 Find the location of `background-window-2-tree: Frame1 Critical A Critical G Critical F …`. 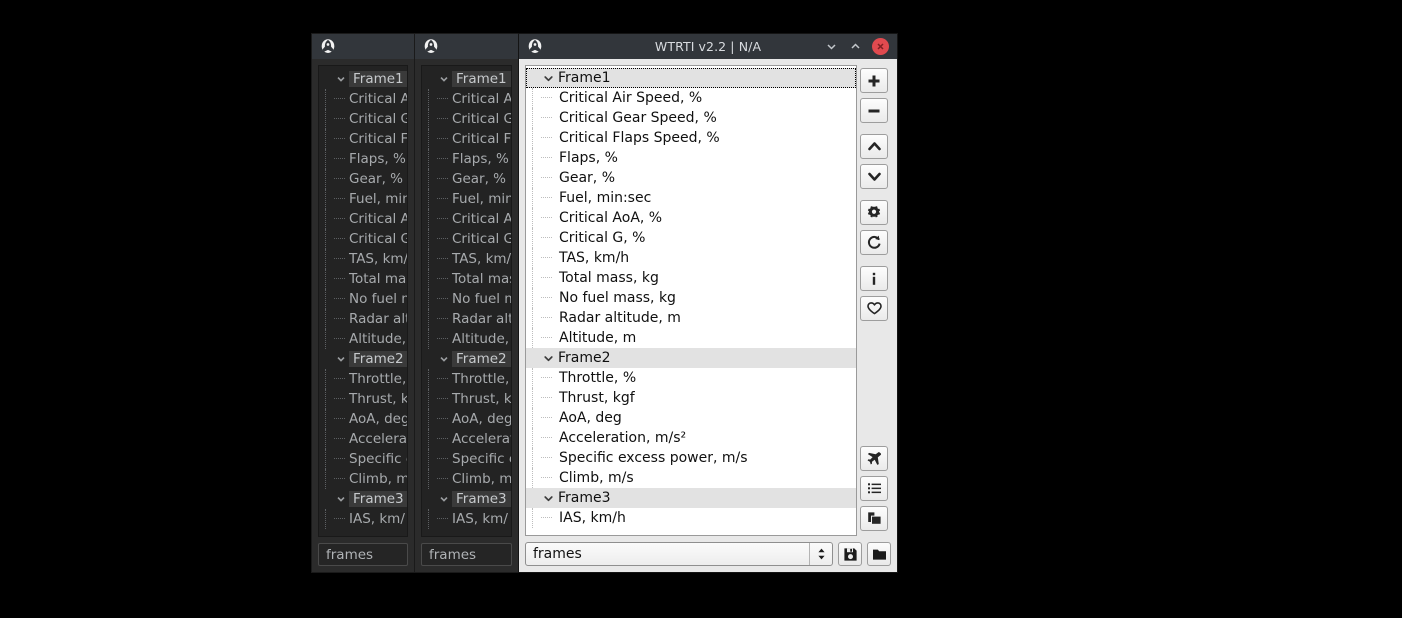

background-window-2-tree: Frame1 Critical A Critical G Critical F … is located at coordinates (466, 301).